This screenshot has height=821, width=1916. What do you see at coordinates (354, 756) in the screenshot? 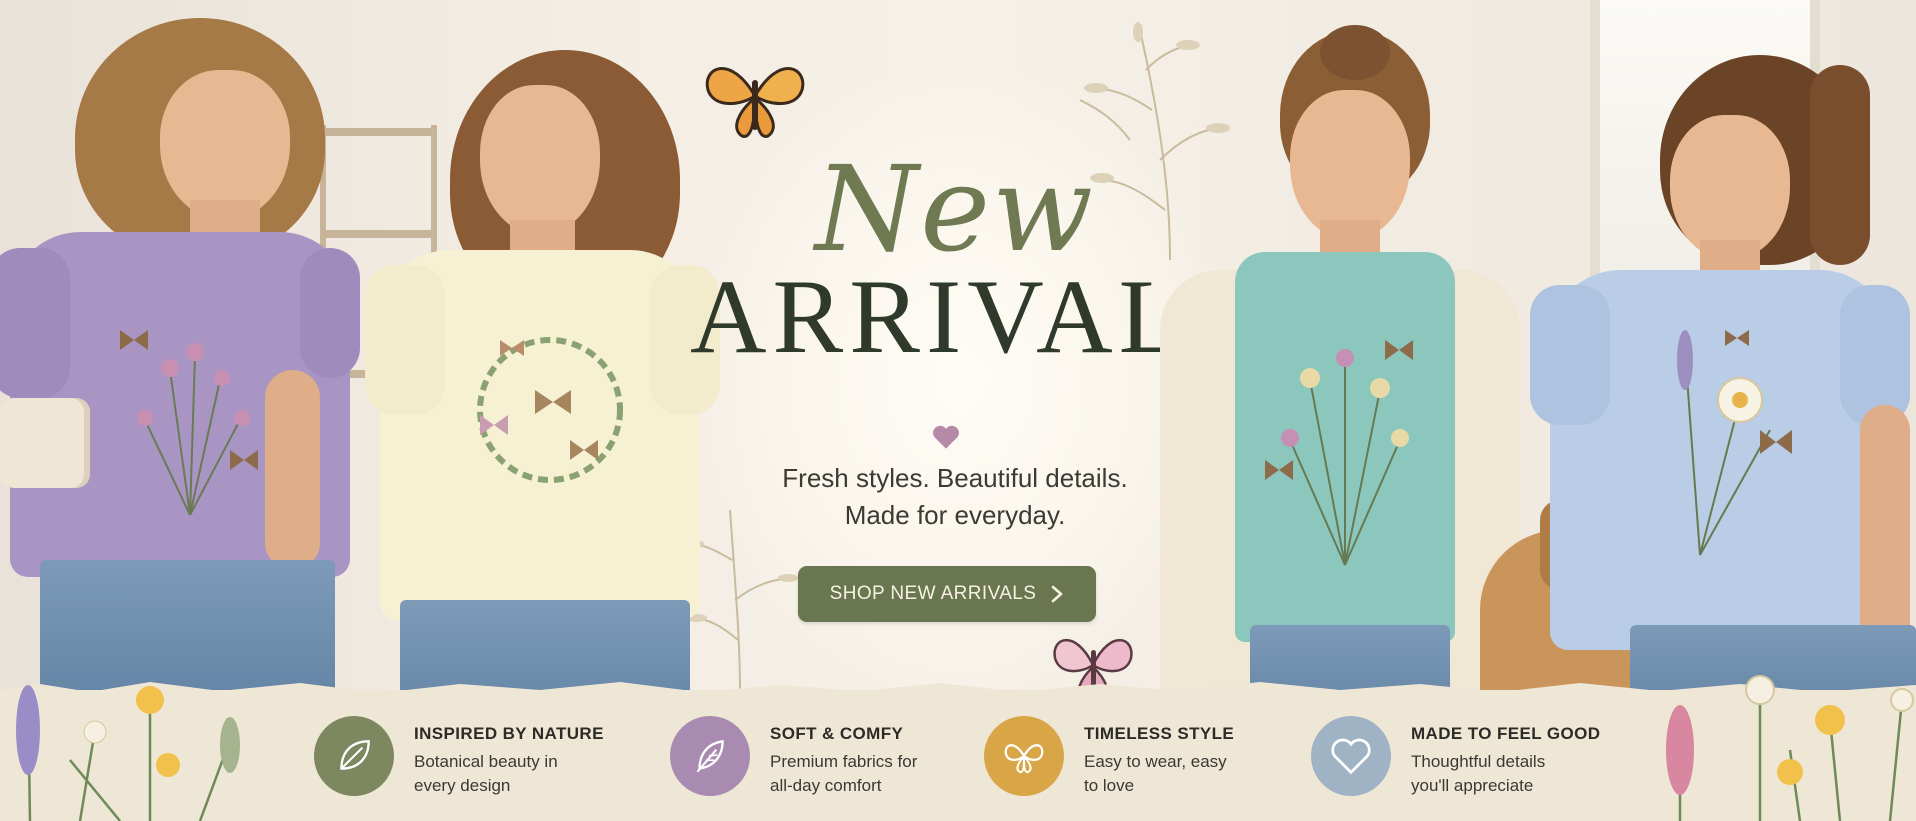
I see `leaf-icon` at bounding box center [354, 756].